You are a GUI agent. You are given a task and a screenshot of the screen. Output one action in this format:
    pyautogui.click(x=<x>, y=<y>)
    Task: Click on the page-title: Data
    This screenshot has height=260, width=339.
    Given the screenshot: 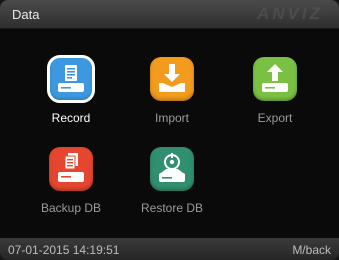 What is the action you would take?
    pyautogui.click(x=26, y=14)
    